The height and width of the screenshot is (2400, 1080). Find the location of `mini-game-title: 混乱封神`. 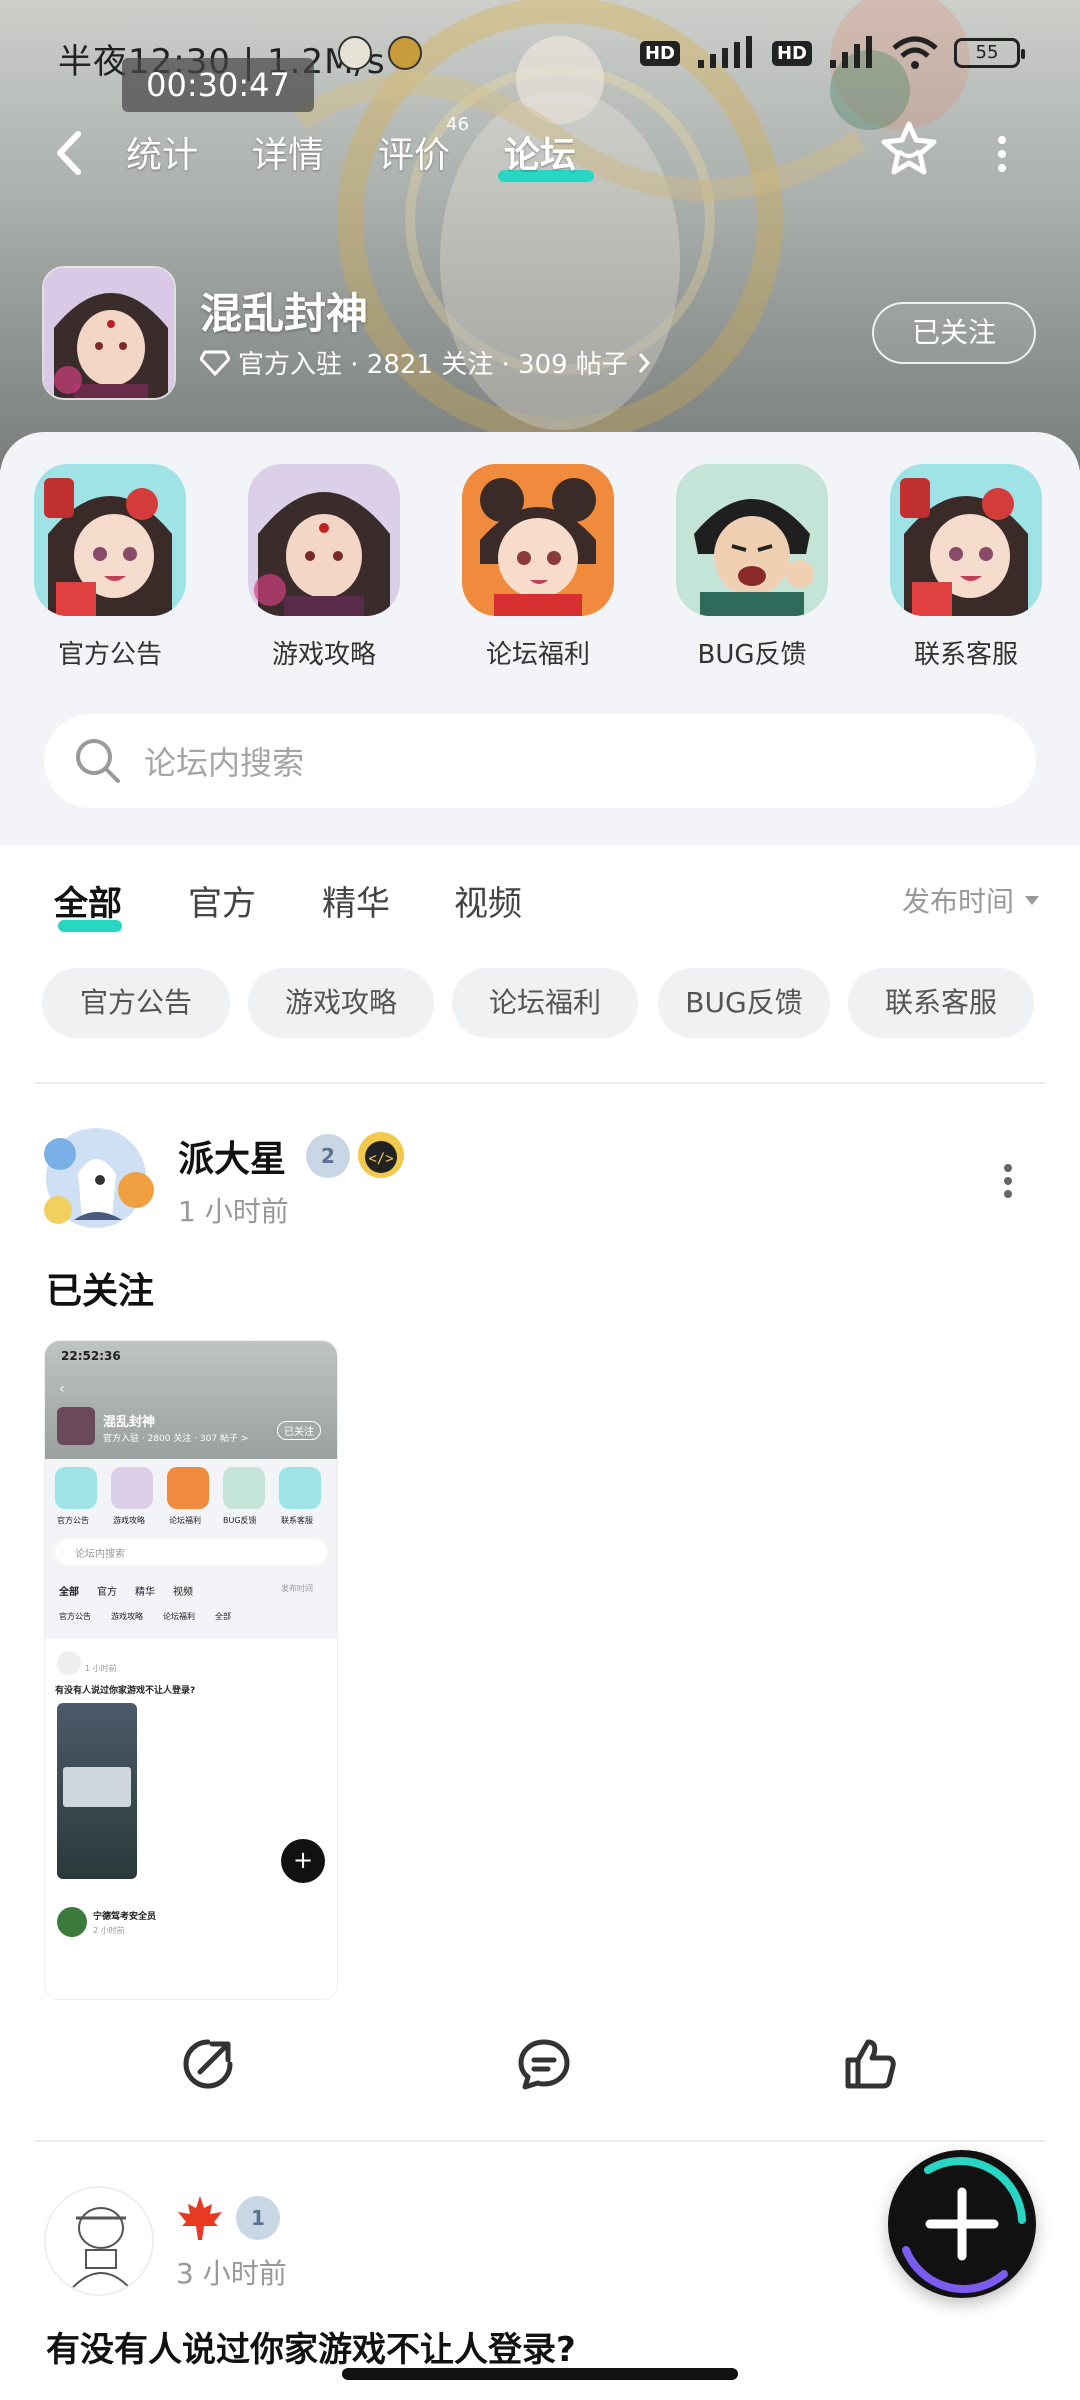

mini-game-title: 混乱封神 is located at coordinates (129, 1422).